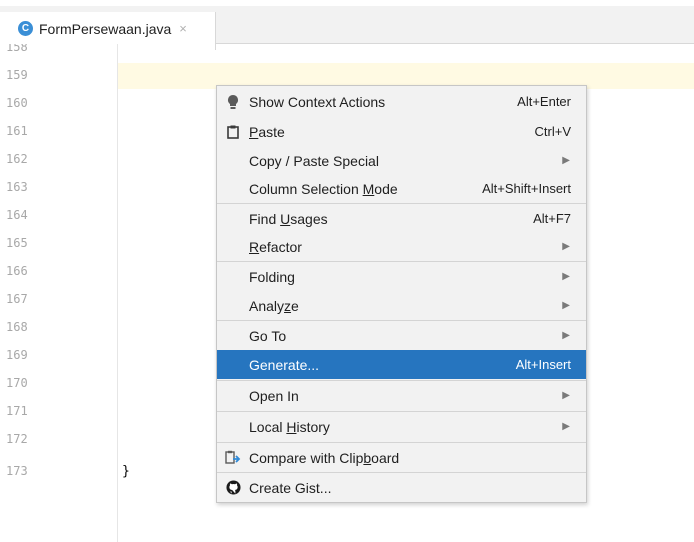 The height and width of the screenshot is (542, 694). Describe the element at coordinates (17, 327) in the screenshot. I see `line-number: 168` at that location.